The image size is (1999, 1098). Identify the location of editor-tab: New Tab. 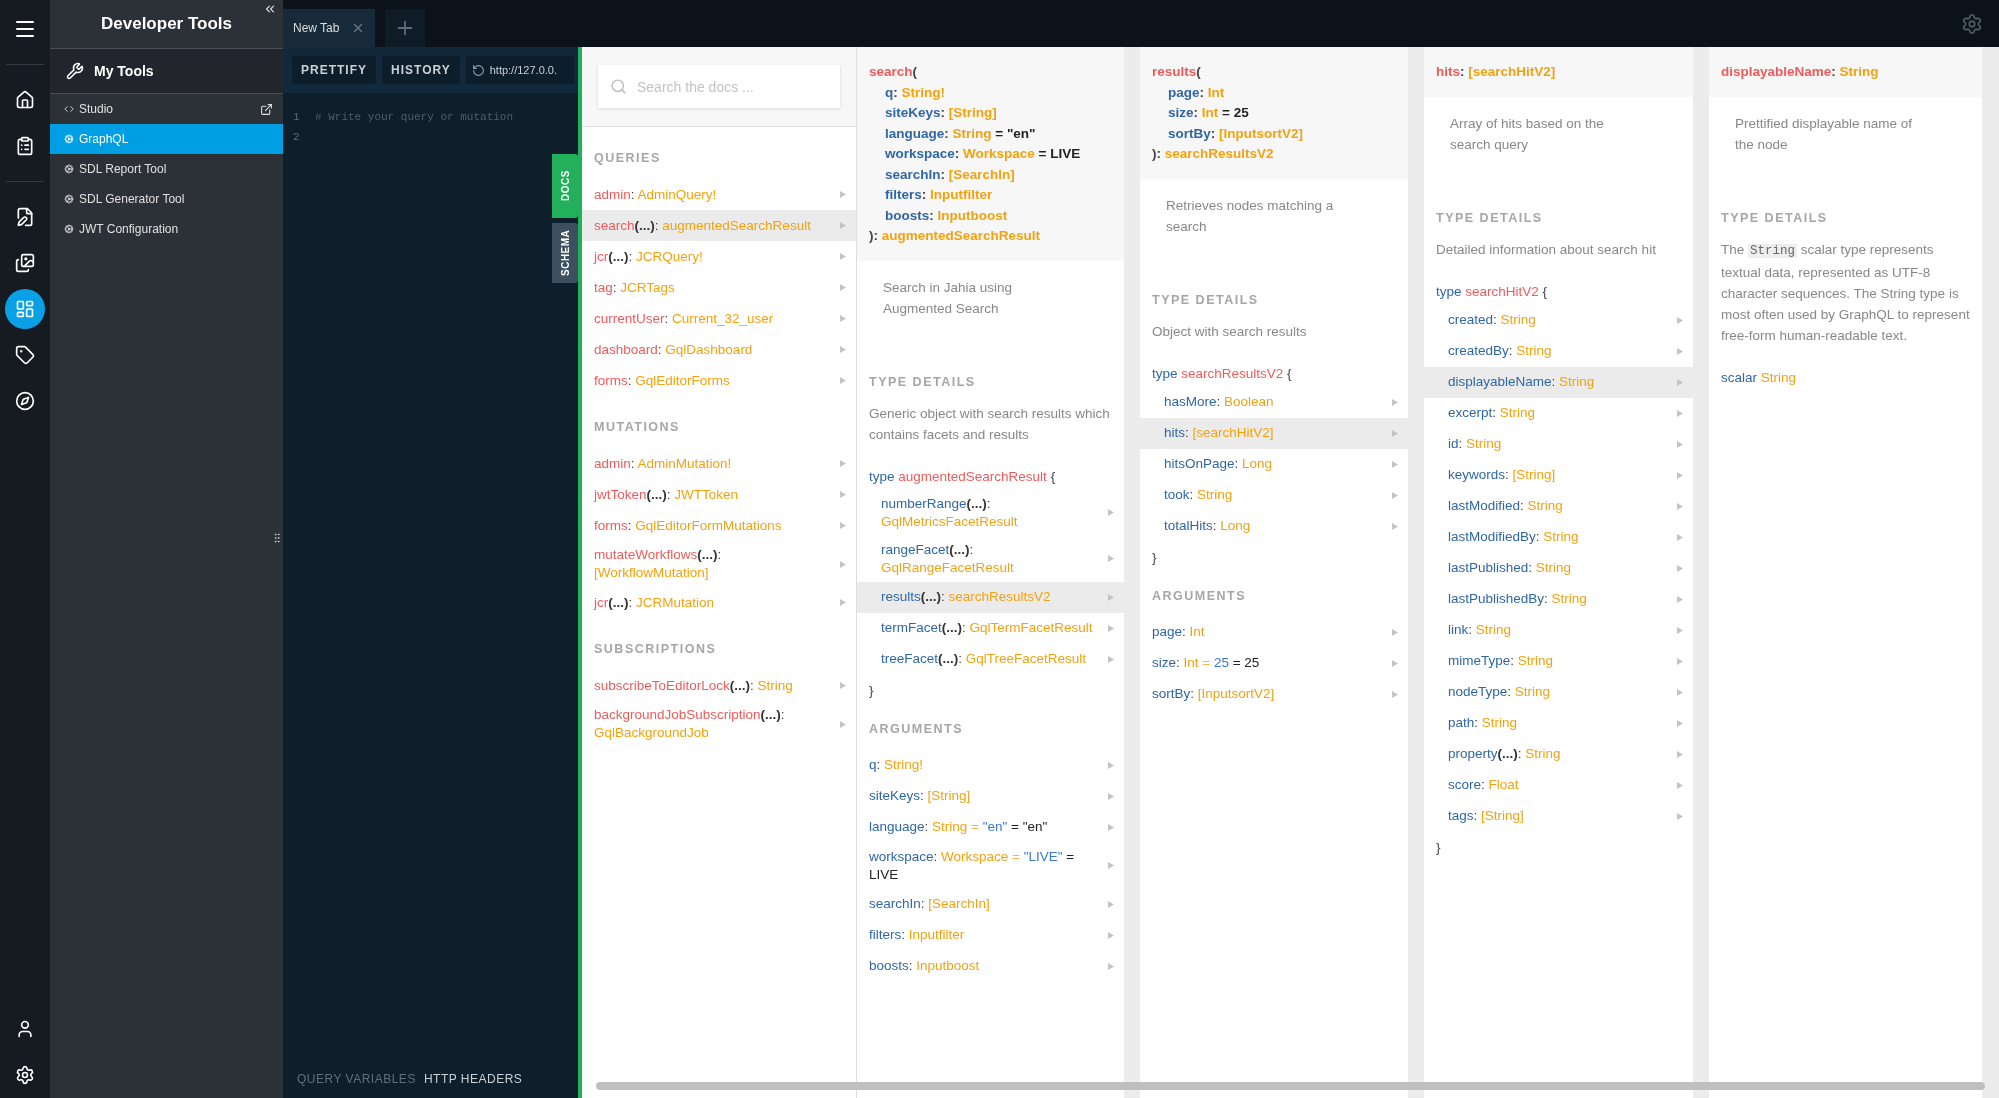
(329, 28).